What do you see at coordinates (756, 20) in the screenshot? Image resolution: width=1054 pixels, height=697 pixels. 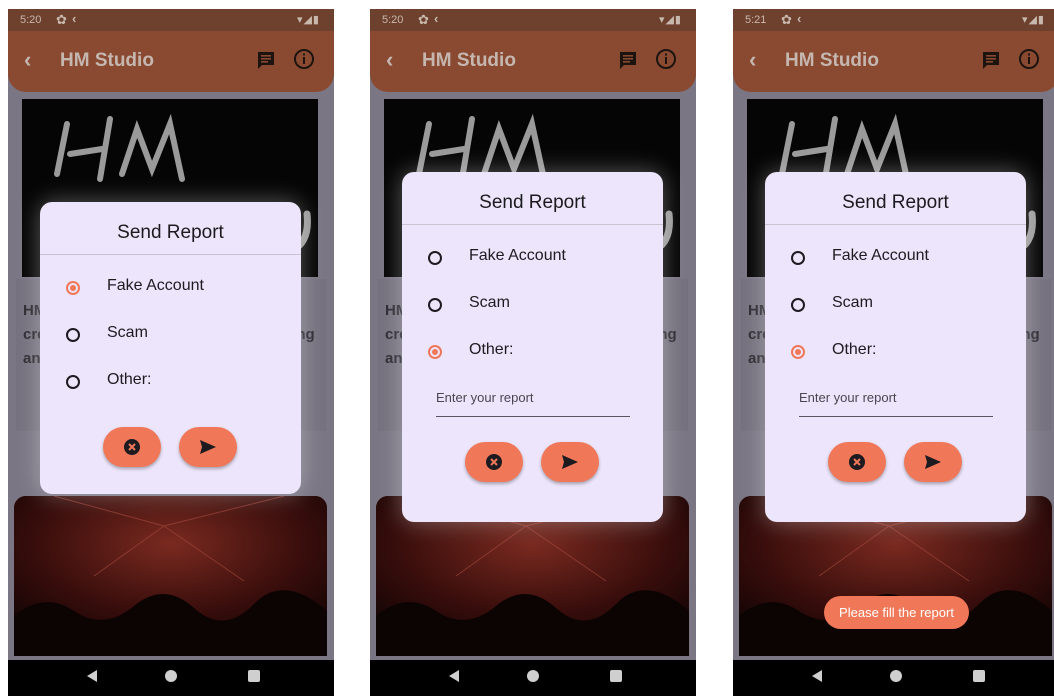 I see `status-time: 5:21` at bounding box center [756, 20].